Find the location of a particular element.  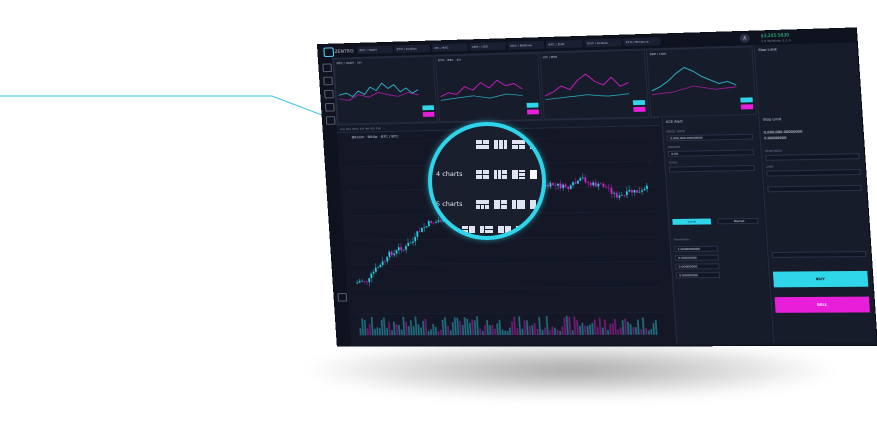

layout-row: 4 charts is located at coordinates (487, 174).